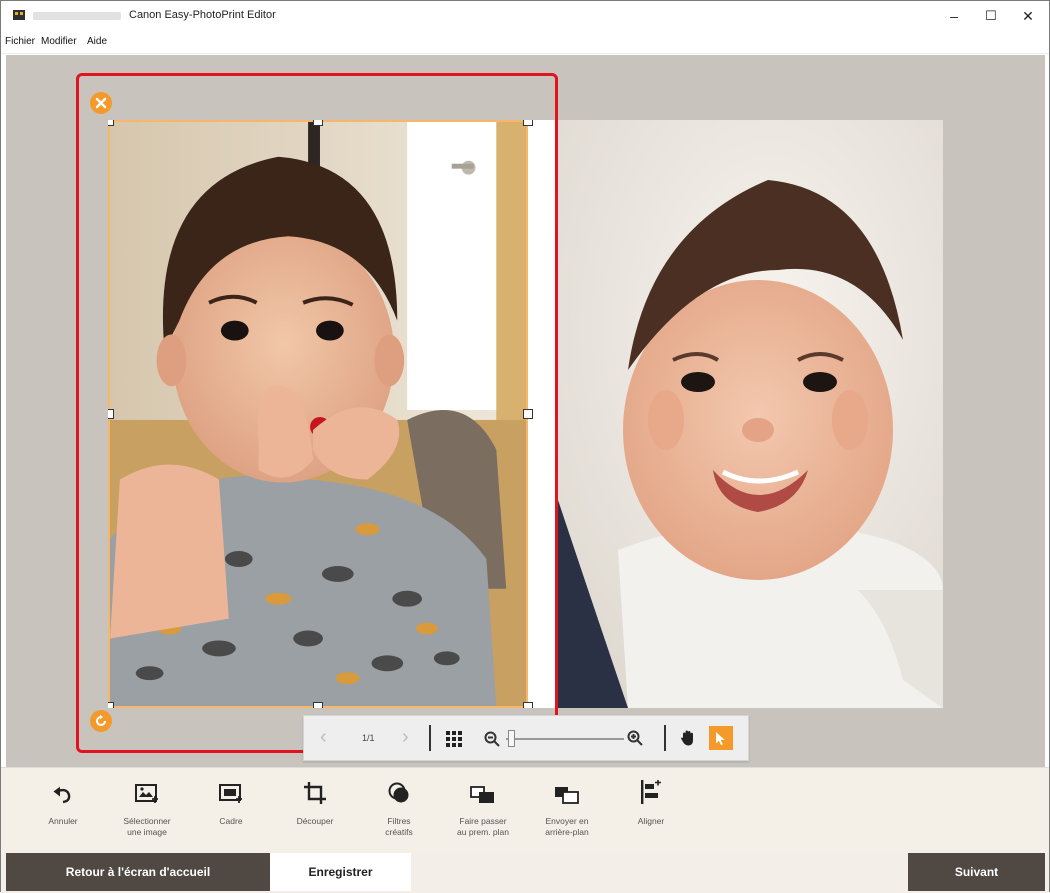  I want to click on page-navigator-bar: ‹ 1/1 ›, so click(526, 738).